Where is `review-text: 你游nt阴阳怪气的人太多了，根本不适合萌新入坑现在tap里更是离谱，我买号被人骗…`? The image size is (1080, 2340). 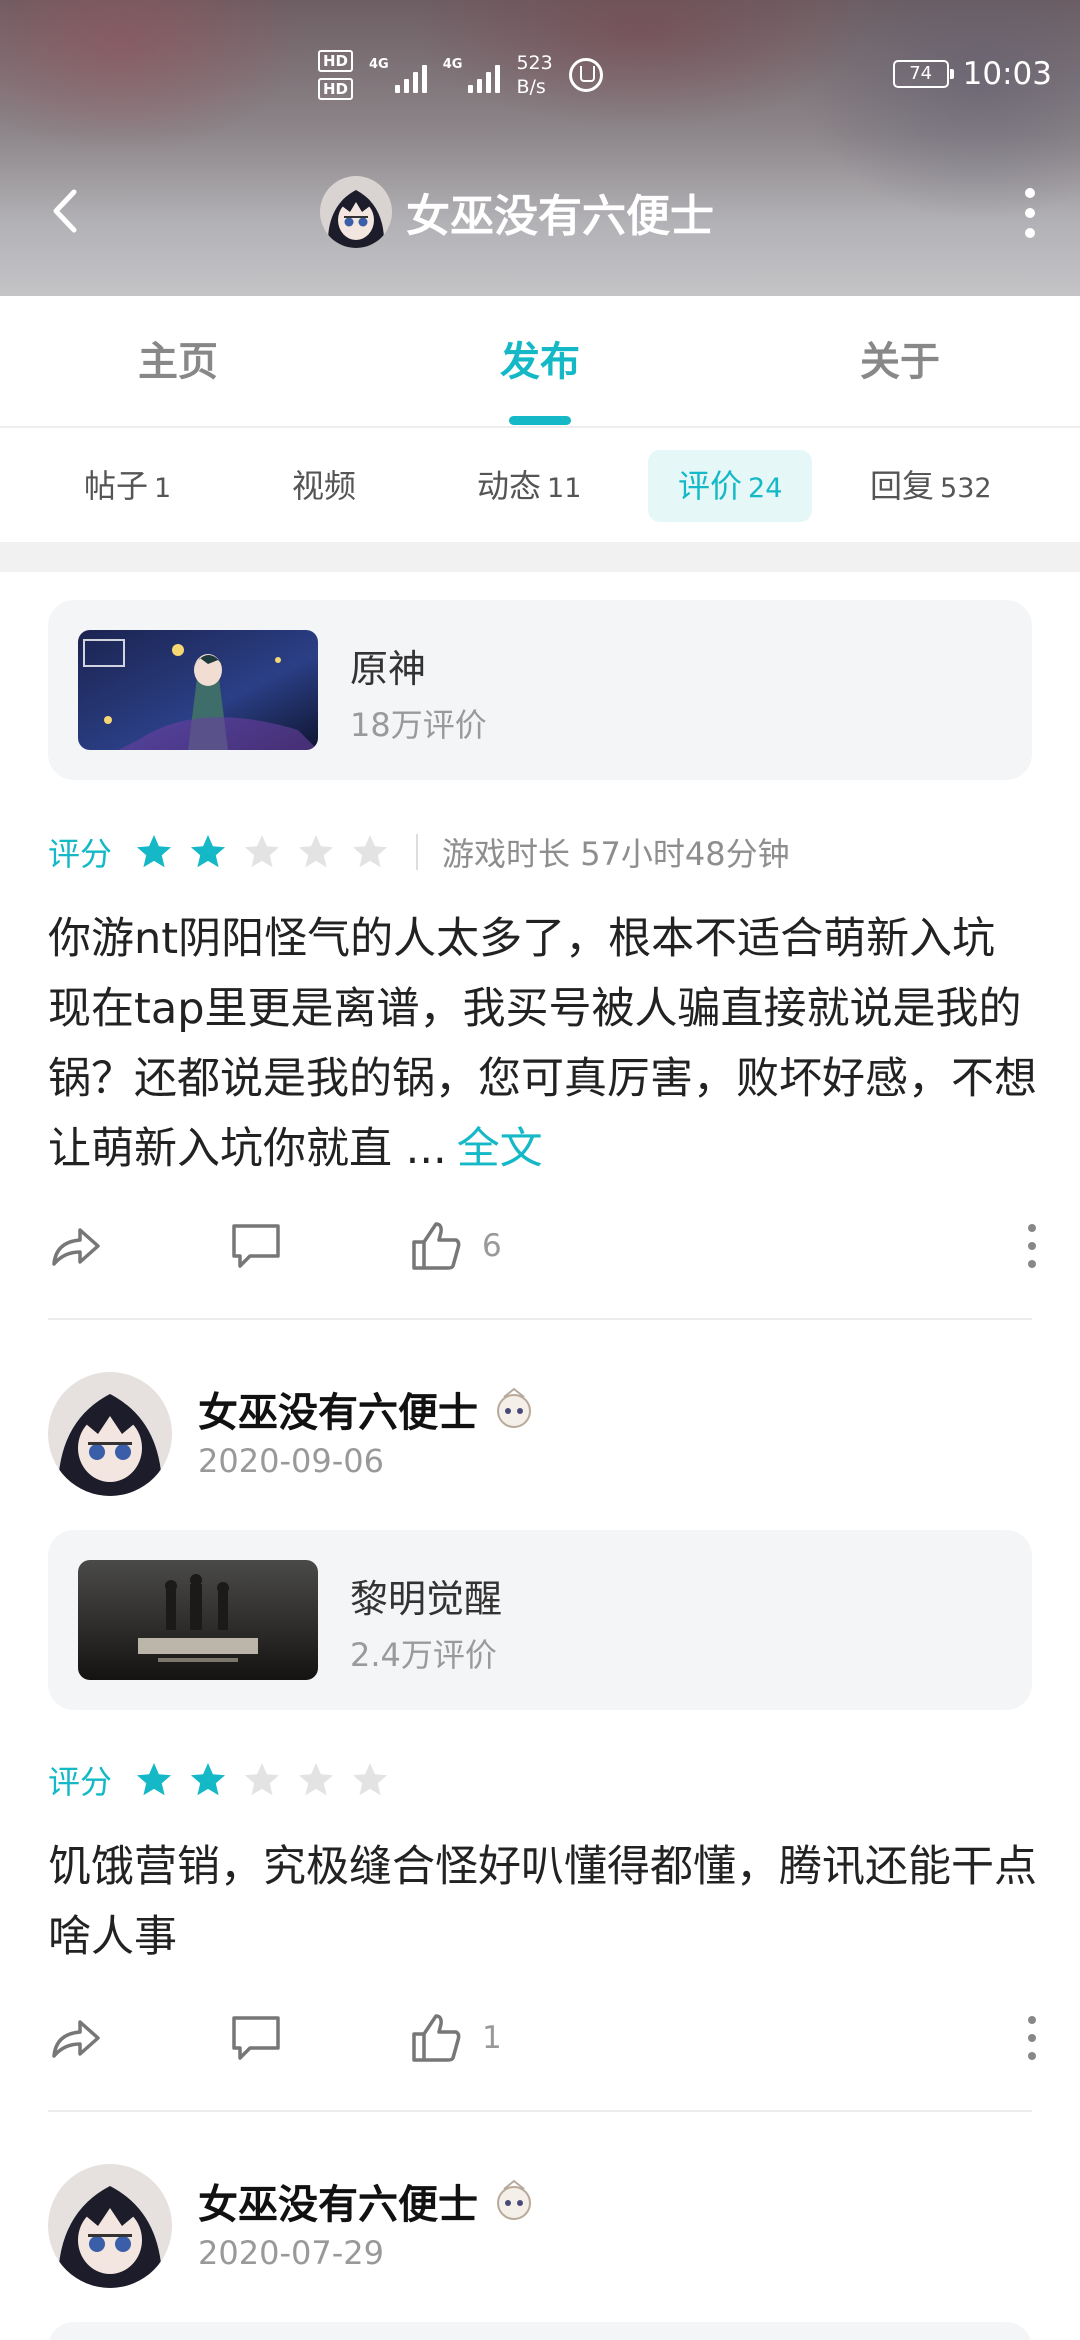
review-text: 你游nt阴阳怪气的人太多了，根本不适合萌新入坑现在tap里更是离谱，我买号被人骗… is located at coordinates (543, 1044).